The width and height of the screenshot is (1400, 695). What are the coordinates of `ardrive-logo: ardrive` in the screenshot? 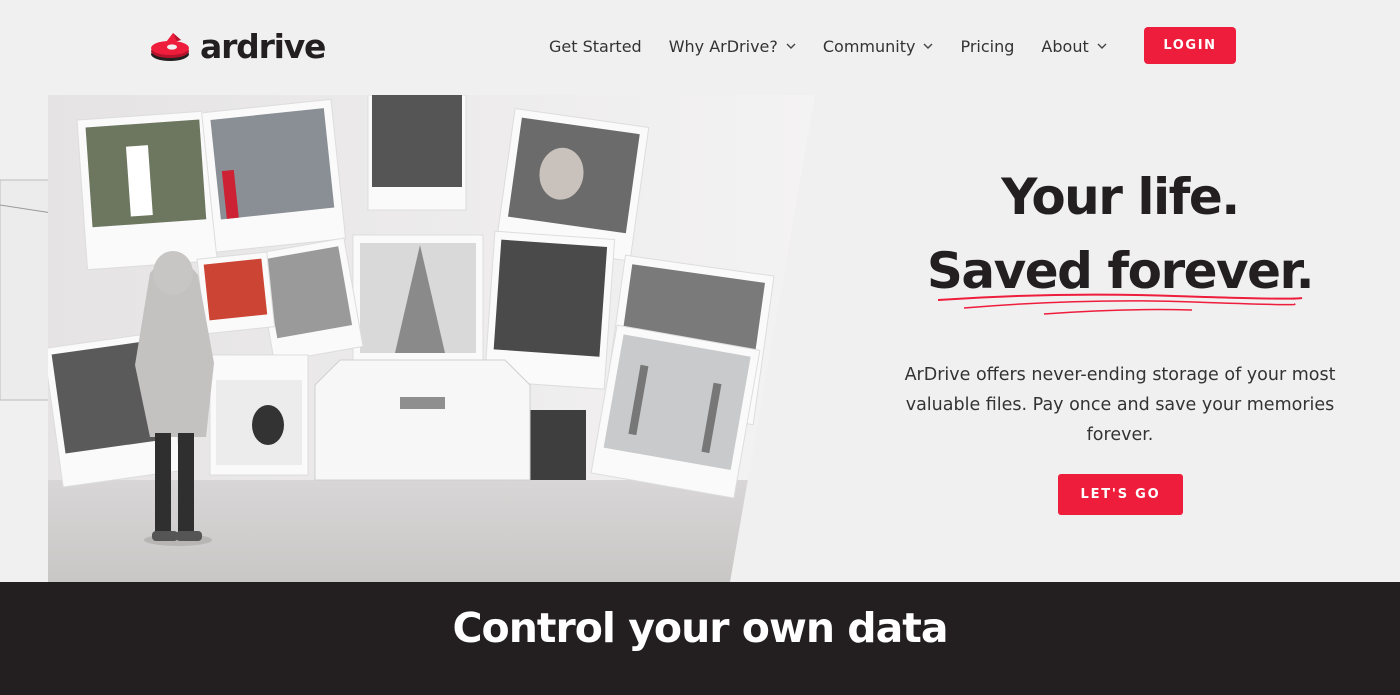 It's located at (237, 46).